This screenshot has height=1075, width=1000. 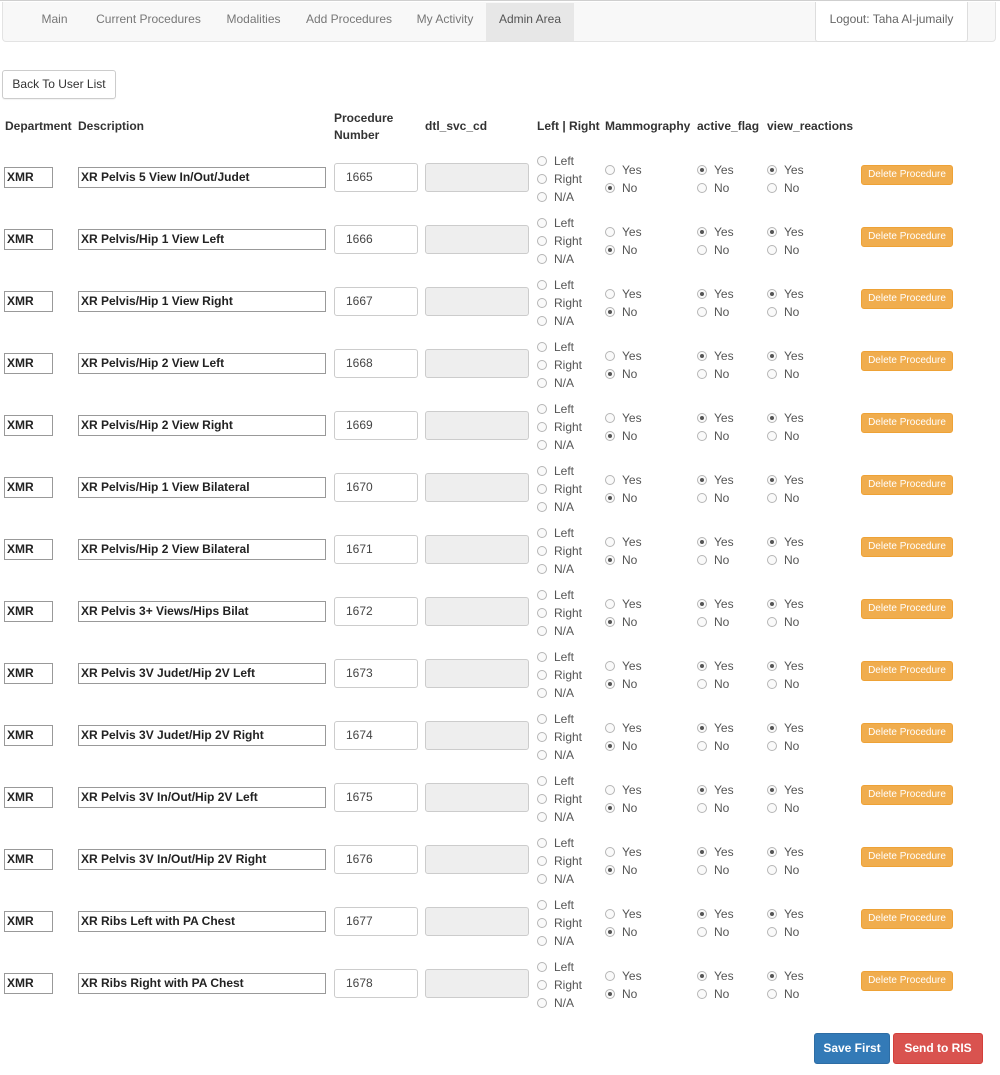 What do you see at coordinates (202, 735) in the screenshot?
I see `description-input: XR Pelvis 3V Judet/Hip 2V Right` at bounding box center [202, 735].